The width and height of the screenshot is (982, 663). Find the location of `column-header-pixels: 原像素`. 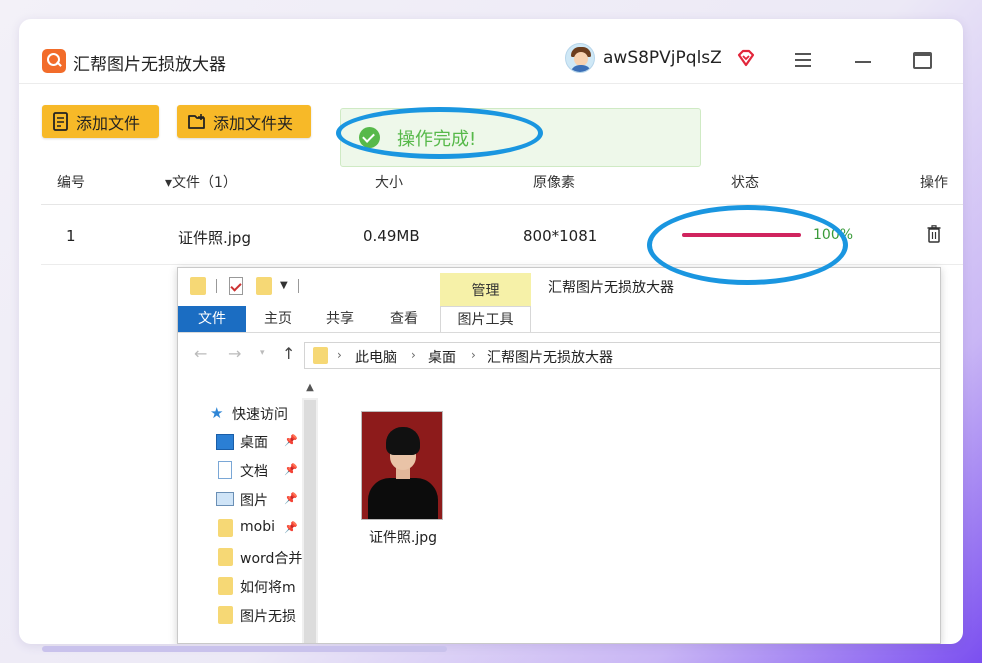

column-header-pixels: 原像素 is located at coordinates (554, 183).